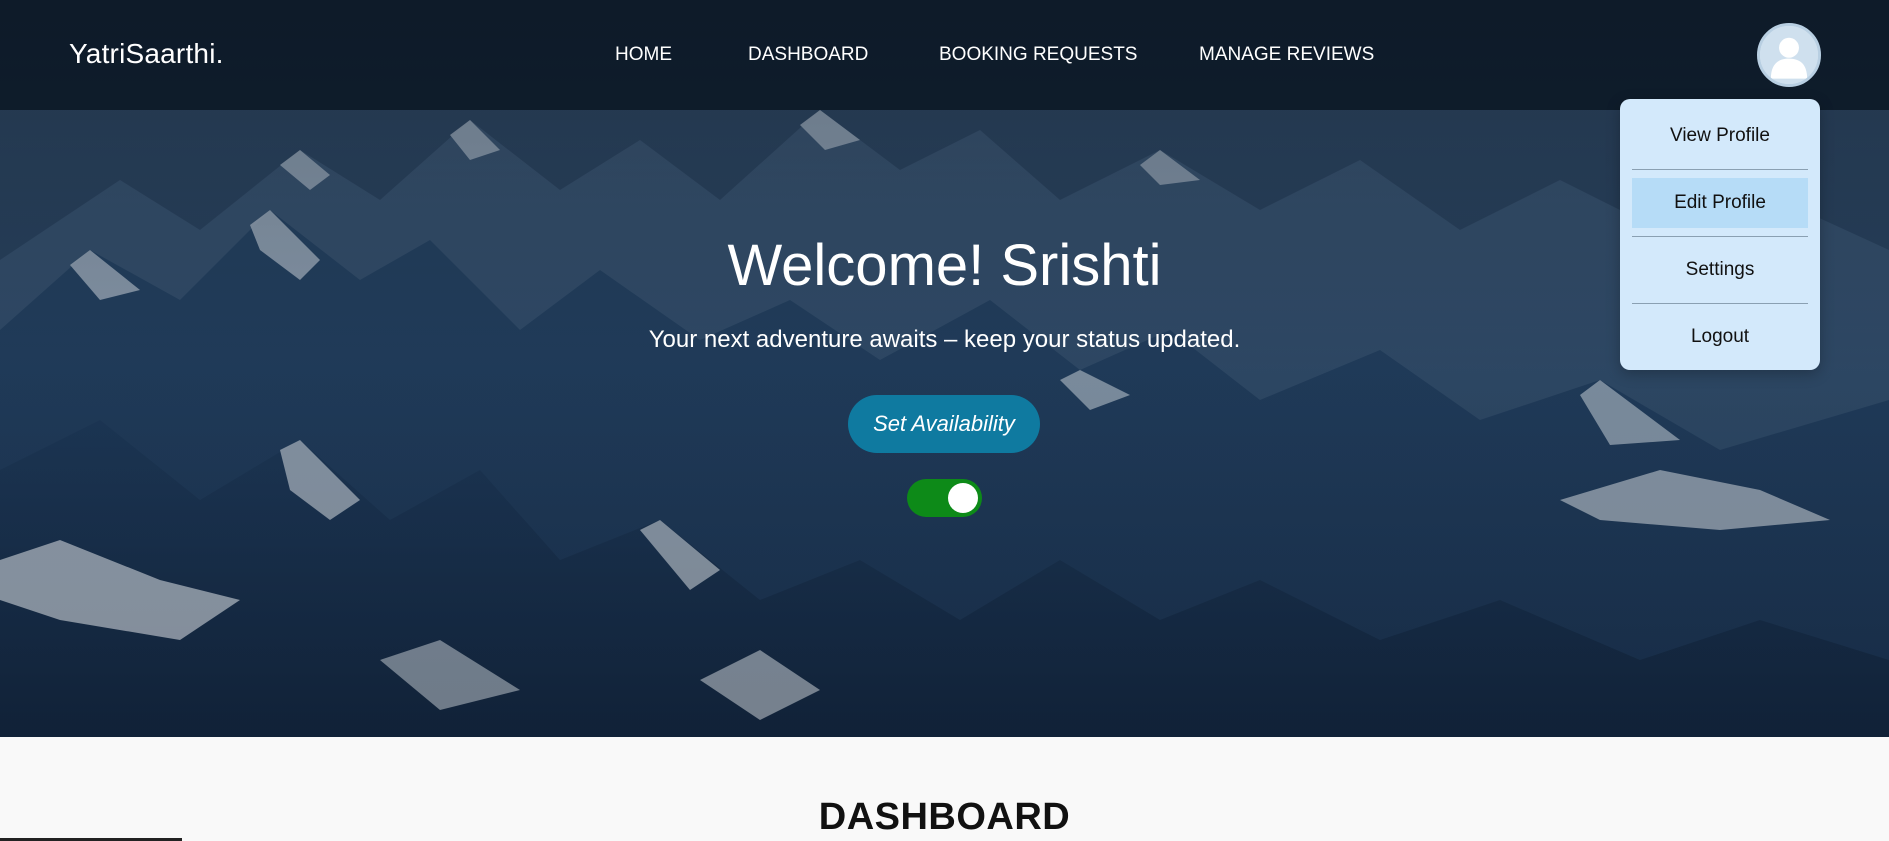  Describe the element at coordinates (1720, 203) in the screenshot. I see `menu-item-edit-profile: Edit Profile` at that location.